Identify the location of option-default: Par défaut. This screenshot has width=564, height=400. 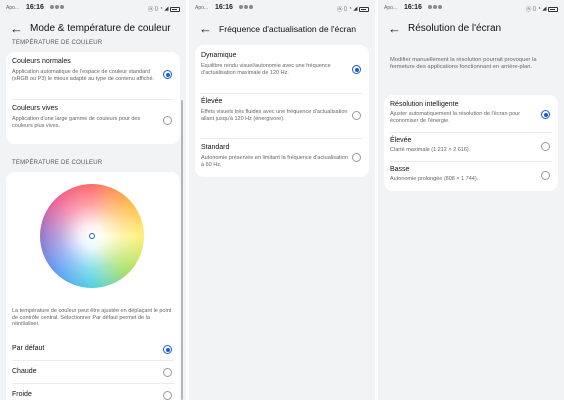
(93, 349).